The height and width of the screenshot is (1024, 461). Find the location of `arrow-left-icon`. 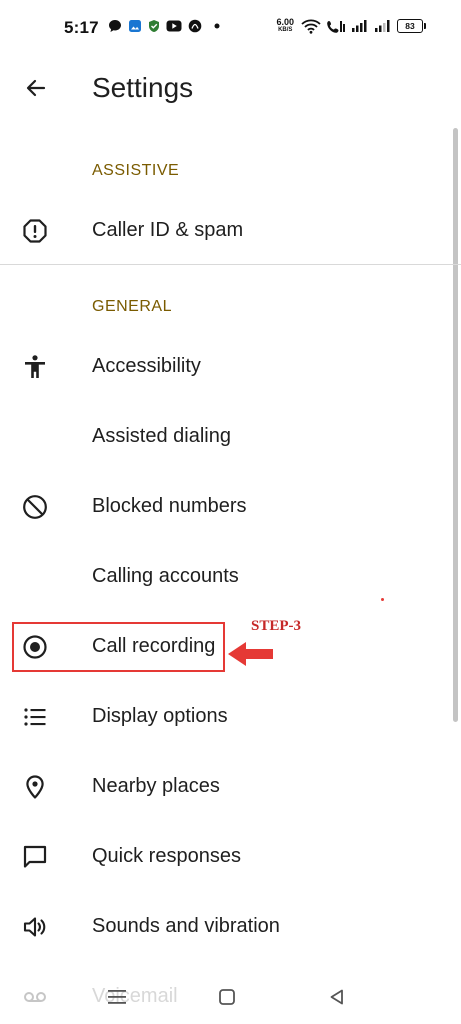

arrow-left-icon is located at coordinates (36, 88).